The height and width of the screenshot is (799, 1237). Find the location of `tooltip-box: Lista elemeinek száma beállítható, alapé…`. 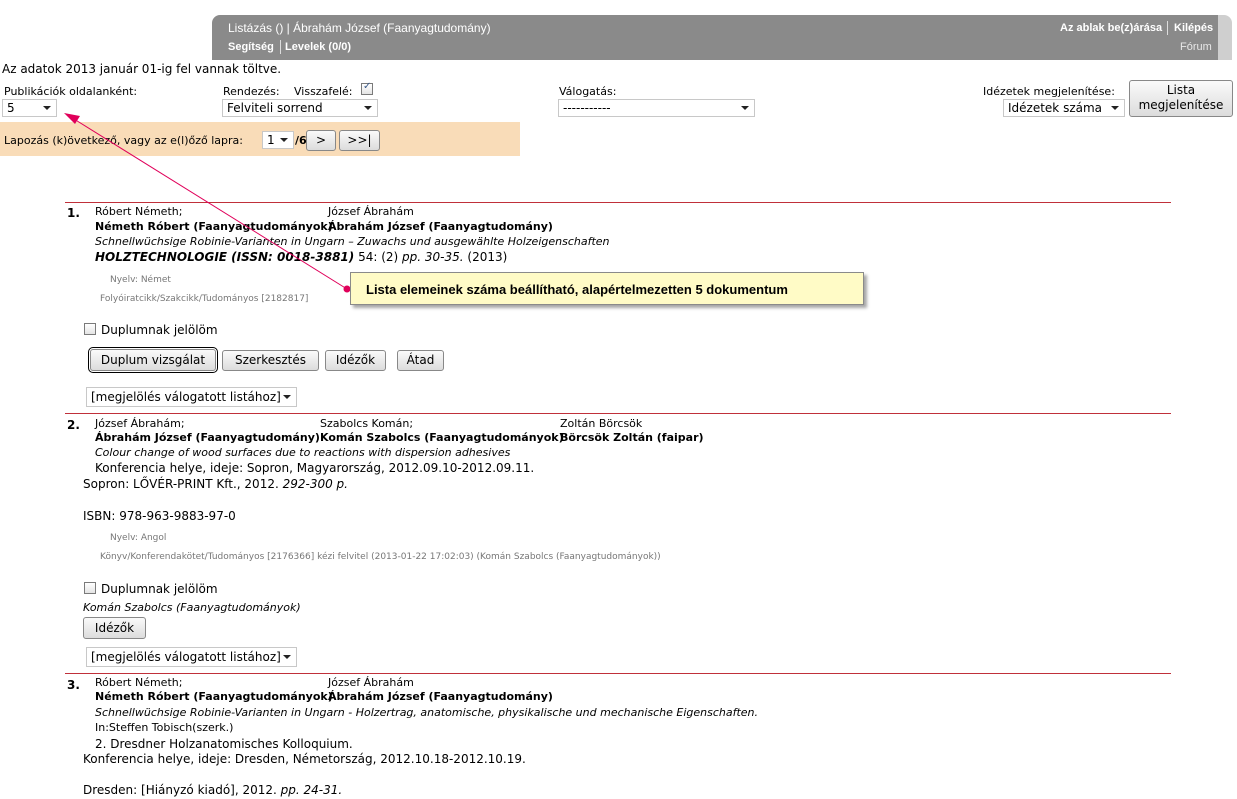

tooltip-box: Lista elemeinek száma beállítható, alapé… is located at coordinates (607, 288).